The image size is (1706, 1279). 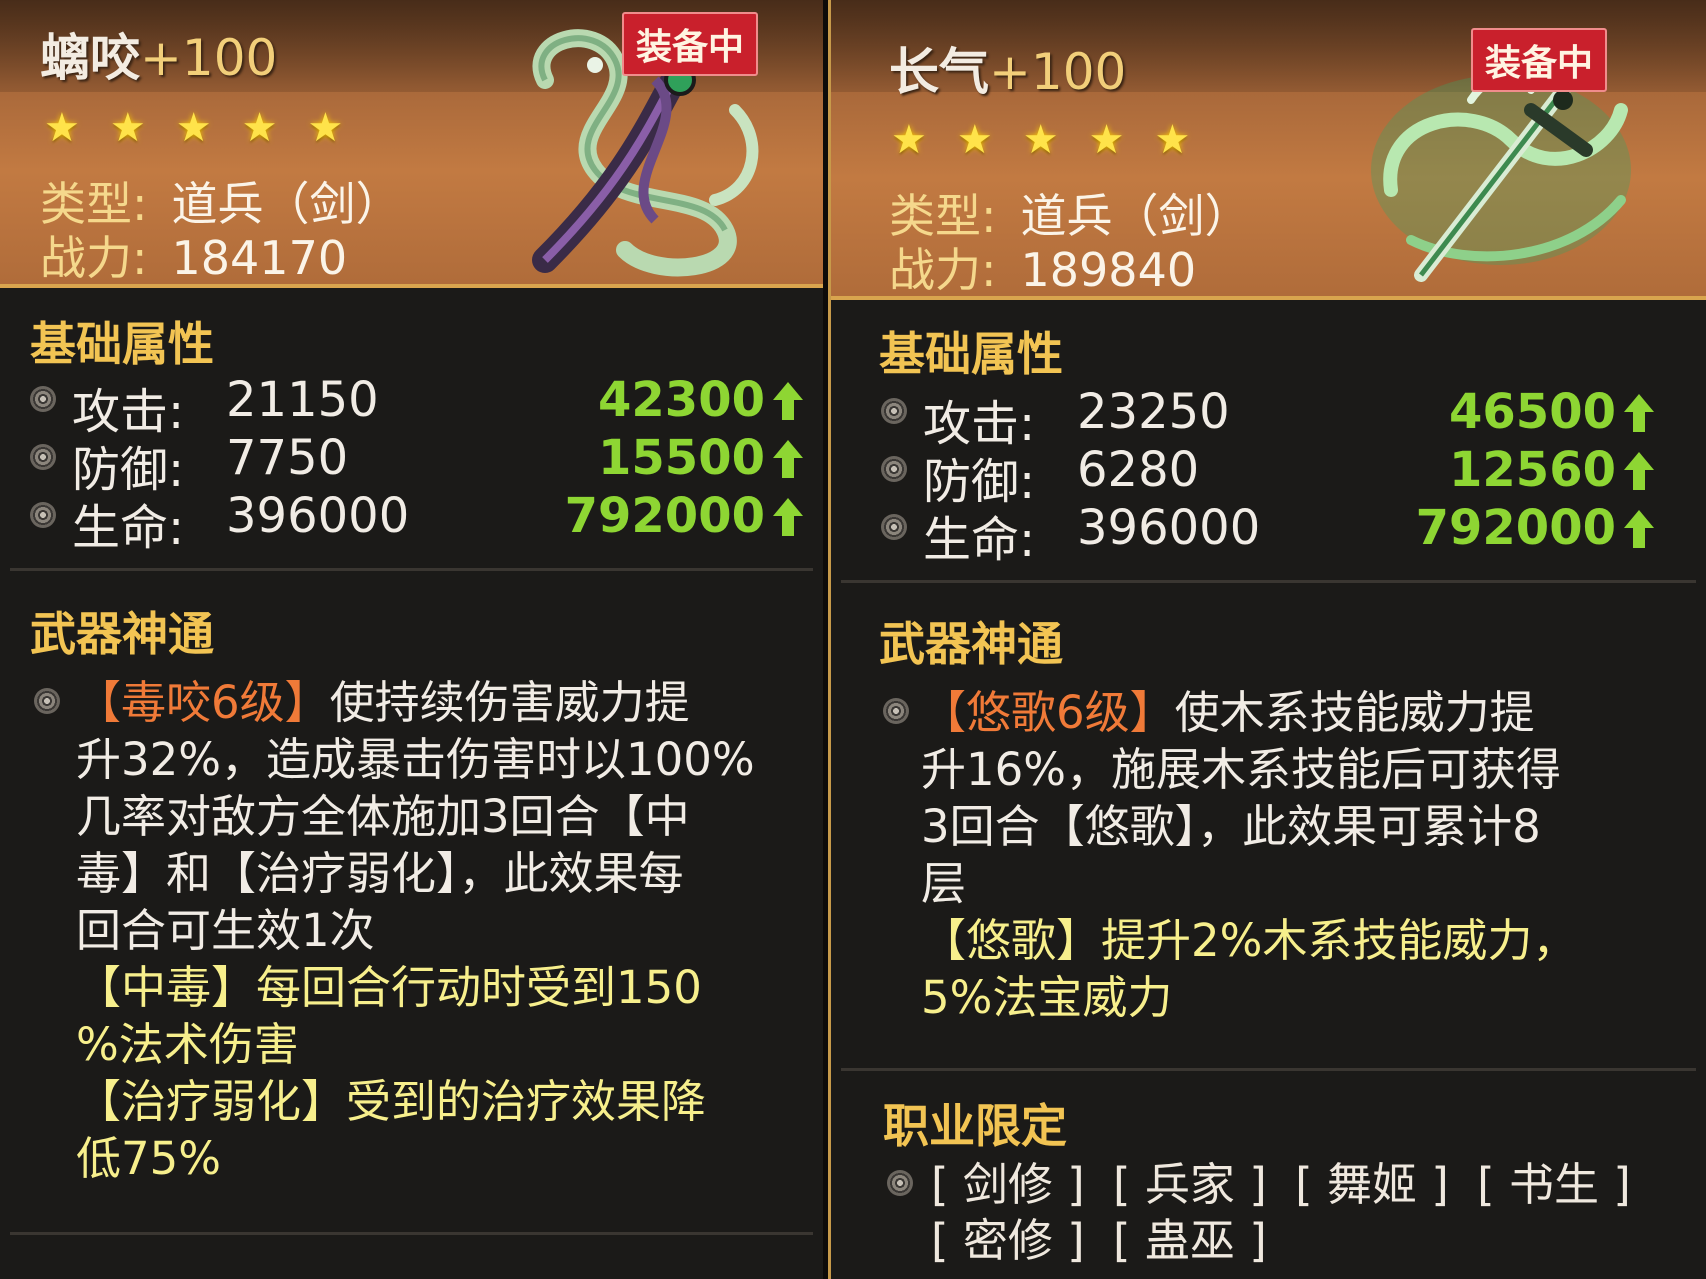 I want to click on skill-name: 【毒咬6级】, so click(x=203, y=702).